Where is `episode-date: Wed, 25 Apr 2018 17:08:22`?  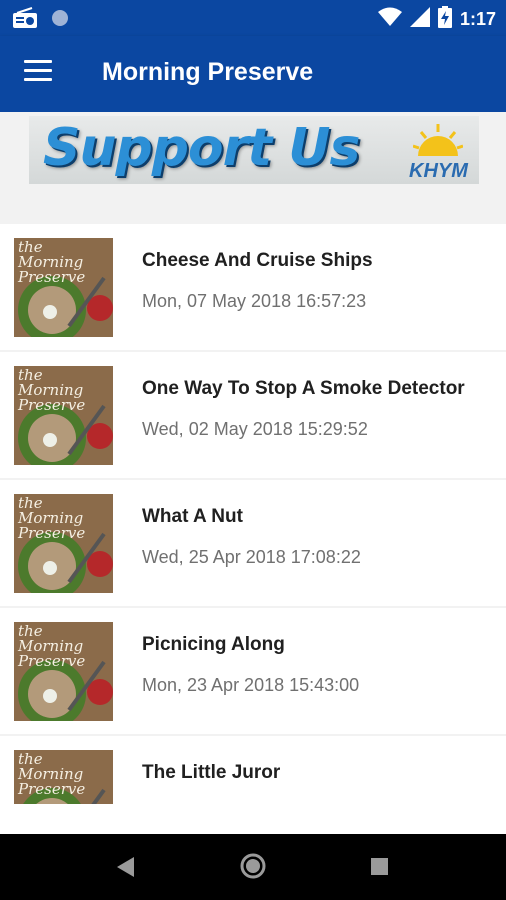 episode-date: Wed, 25 Apr 2018 17:08:22 is located at coordinates (251, 557).